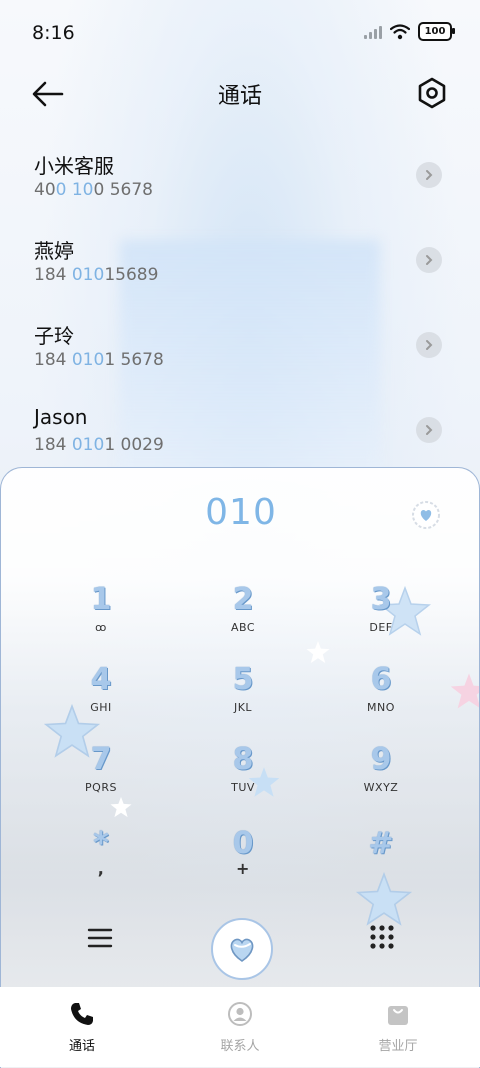 Image resolution: width=480 pixels, height=1068 pixels. Describe the element at coordinates (61, 417) in the screenshot. I see `contact-name: Jason` at that location.